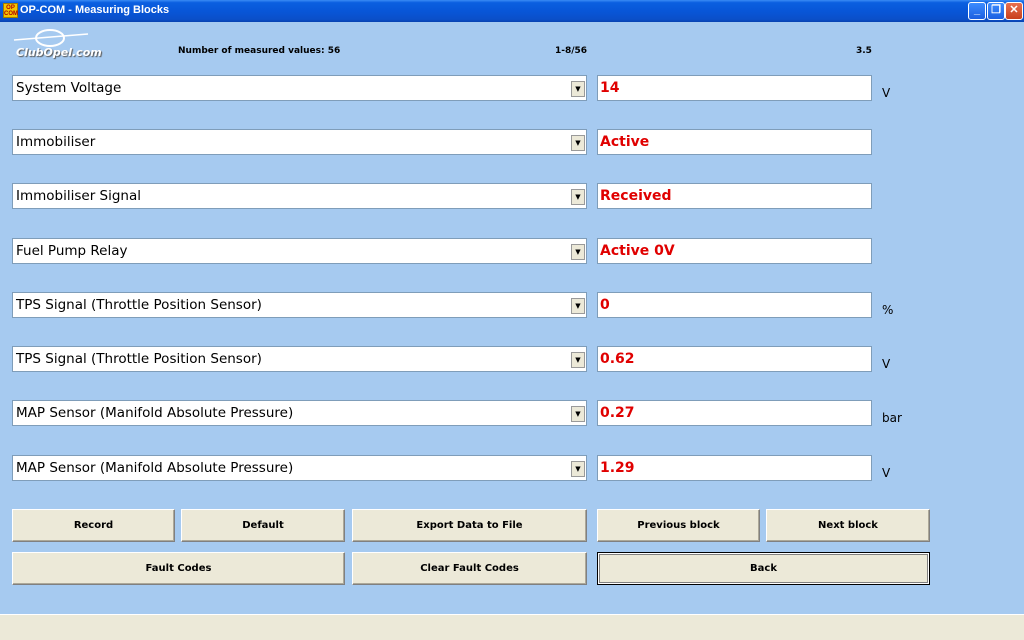  I want to click on fault-codes-button: Fault Codes, so click(178, 568).